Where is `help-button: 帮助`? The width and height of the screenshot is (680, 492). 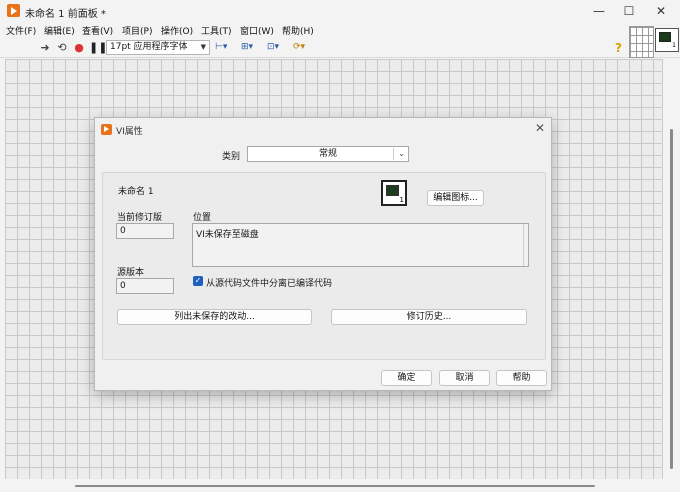
help-button: 帮助 is located at coordinates (521, 378).